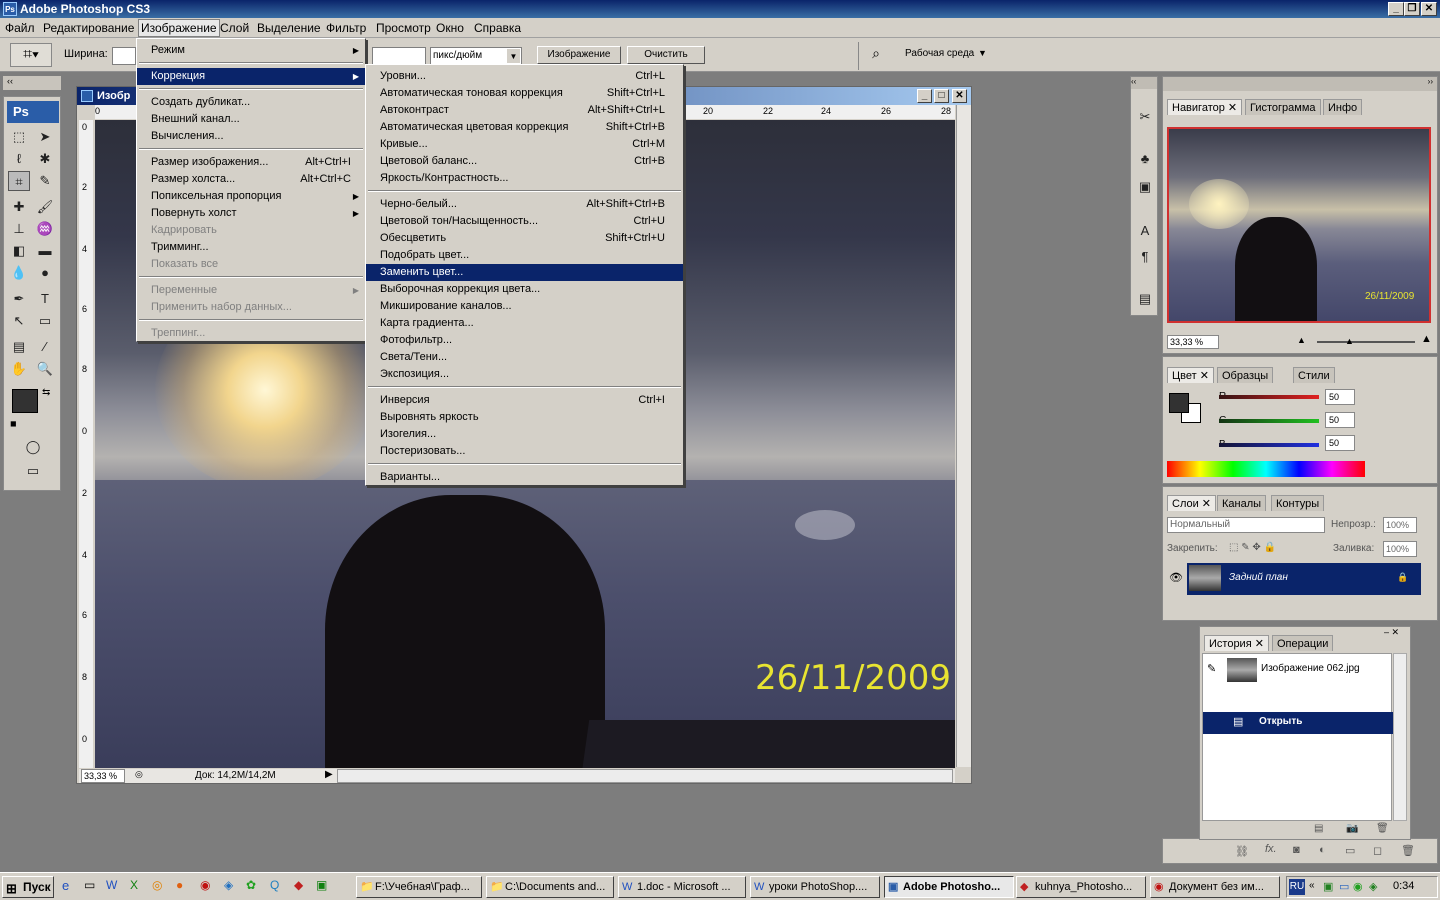  What do you see at coordinates (289, 28) in the screenshot?
I see `menu-select: Выделение` at bounding box center [289, 28].